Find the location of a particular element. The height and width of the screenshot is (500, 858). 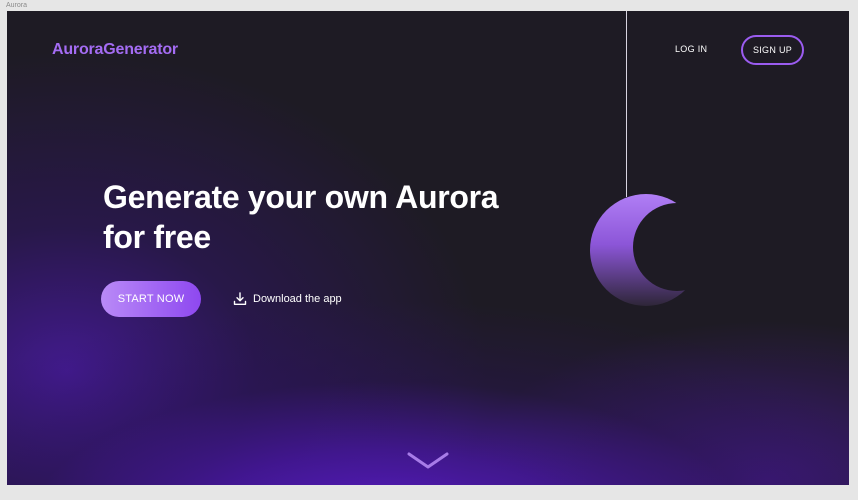

frame-title: Aurora is located at coordinates (17, 5).